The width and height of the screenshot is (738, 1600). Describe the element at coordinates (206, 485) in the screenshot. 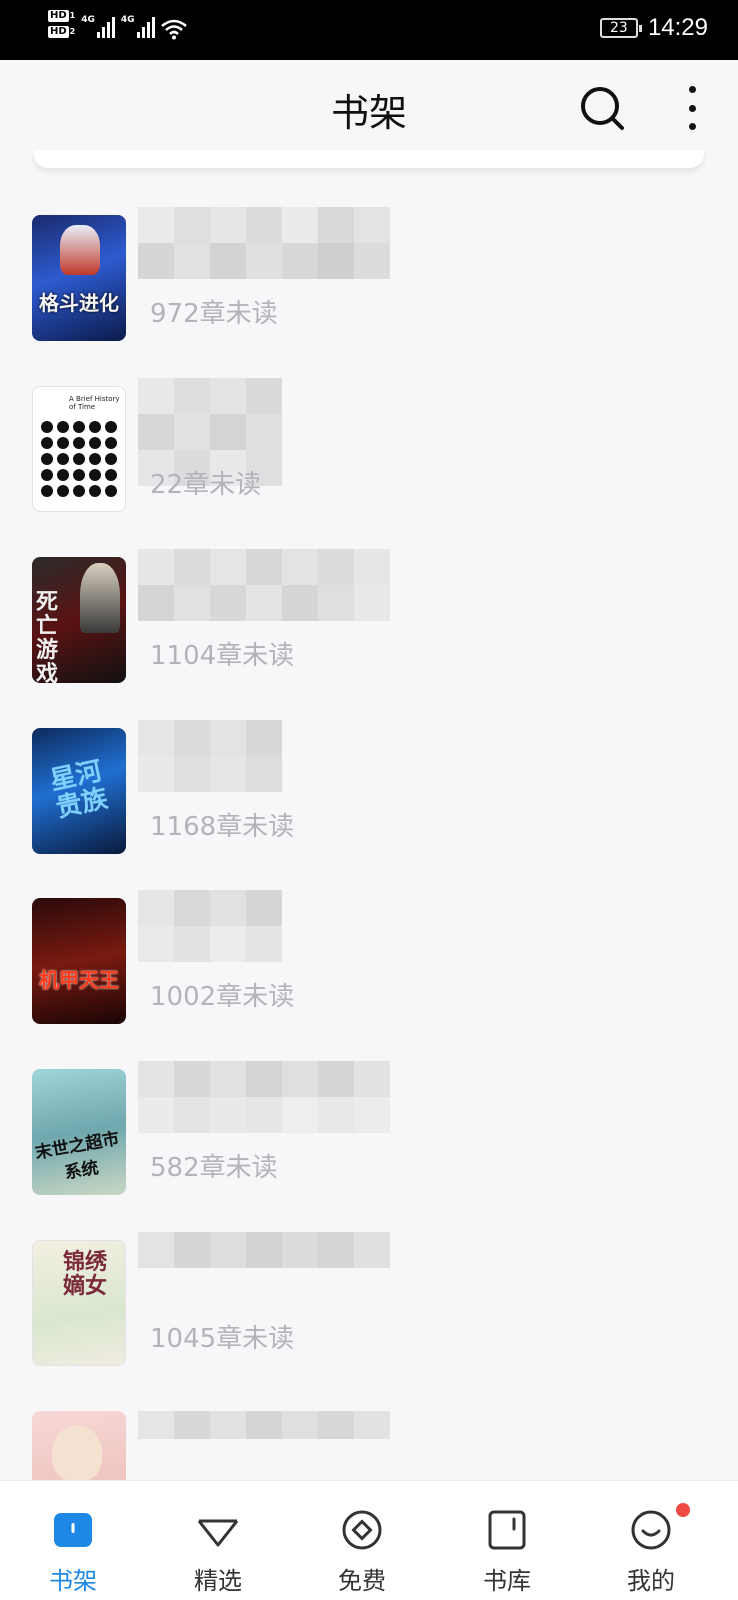

I see `unread-count: 22章未读` at that location.